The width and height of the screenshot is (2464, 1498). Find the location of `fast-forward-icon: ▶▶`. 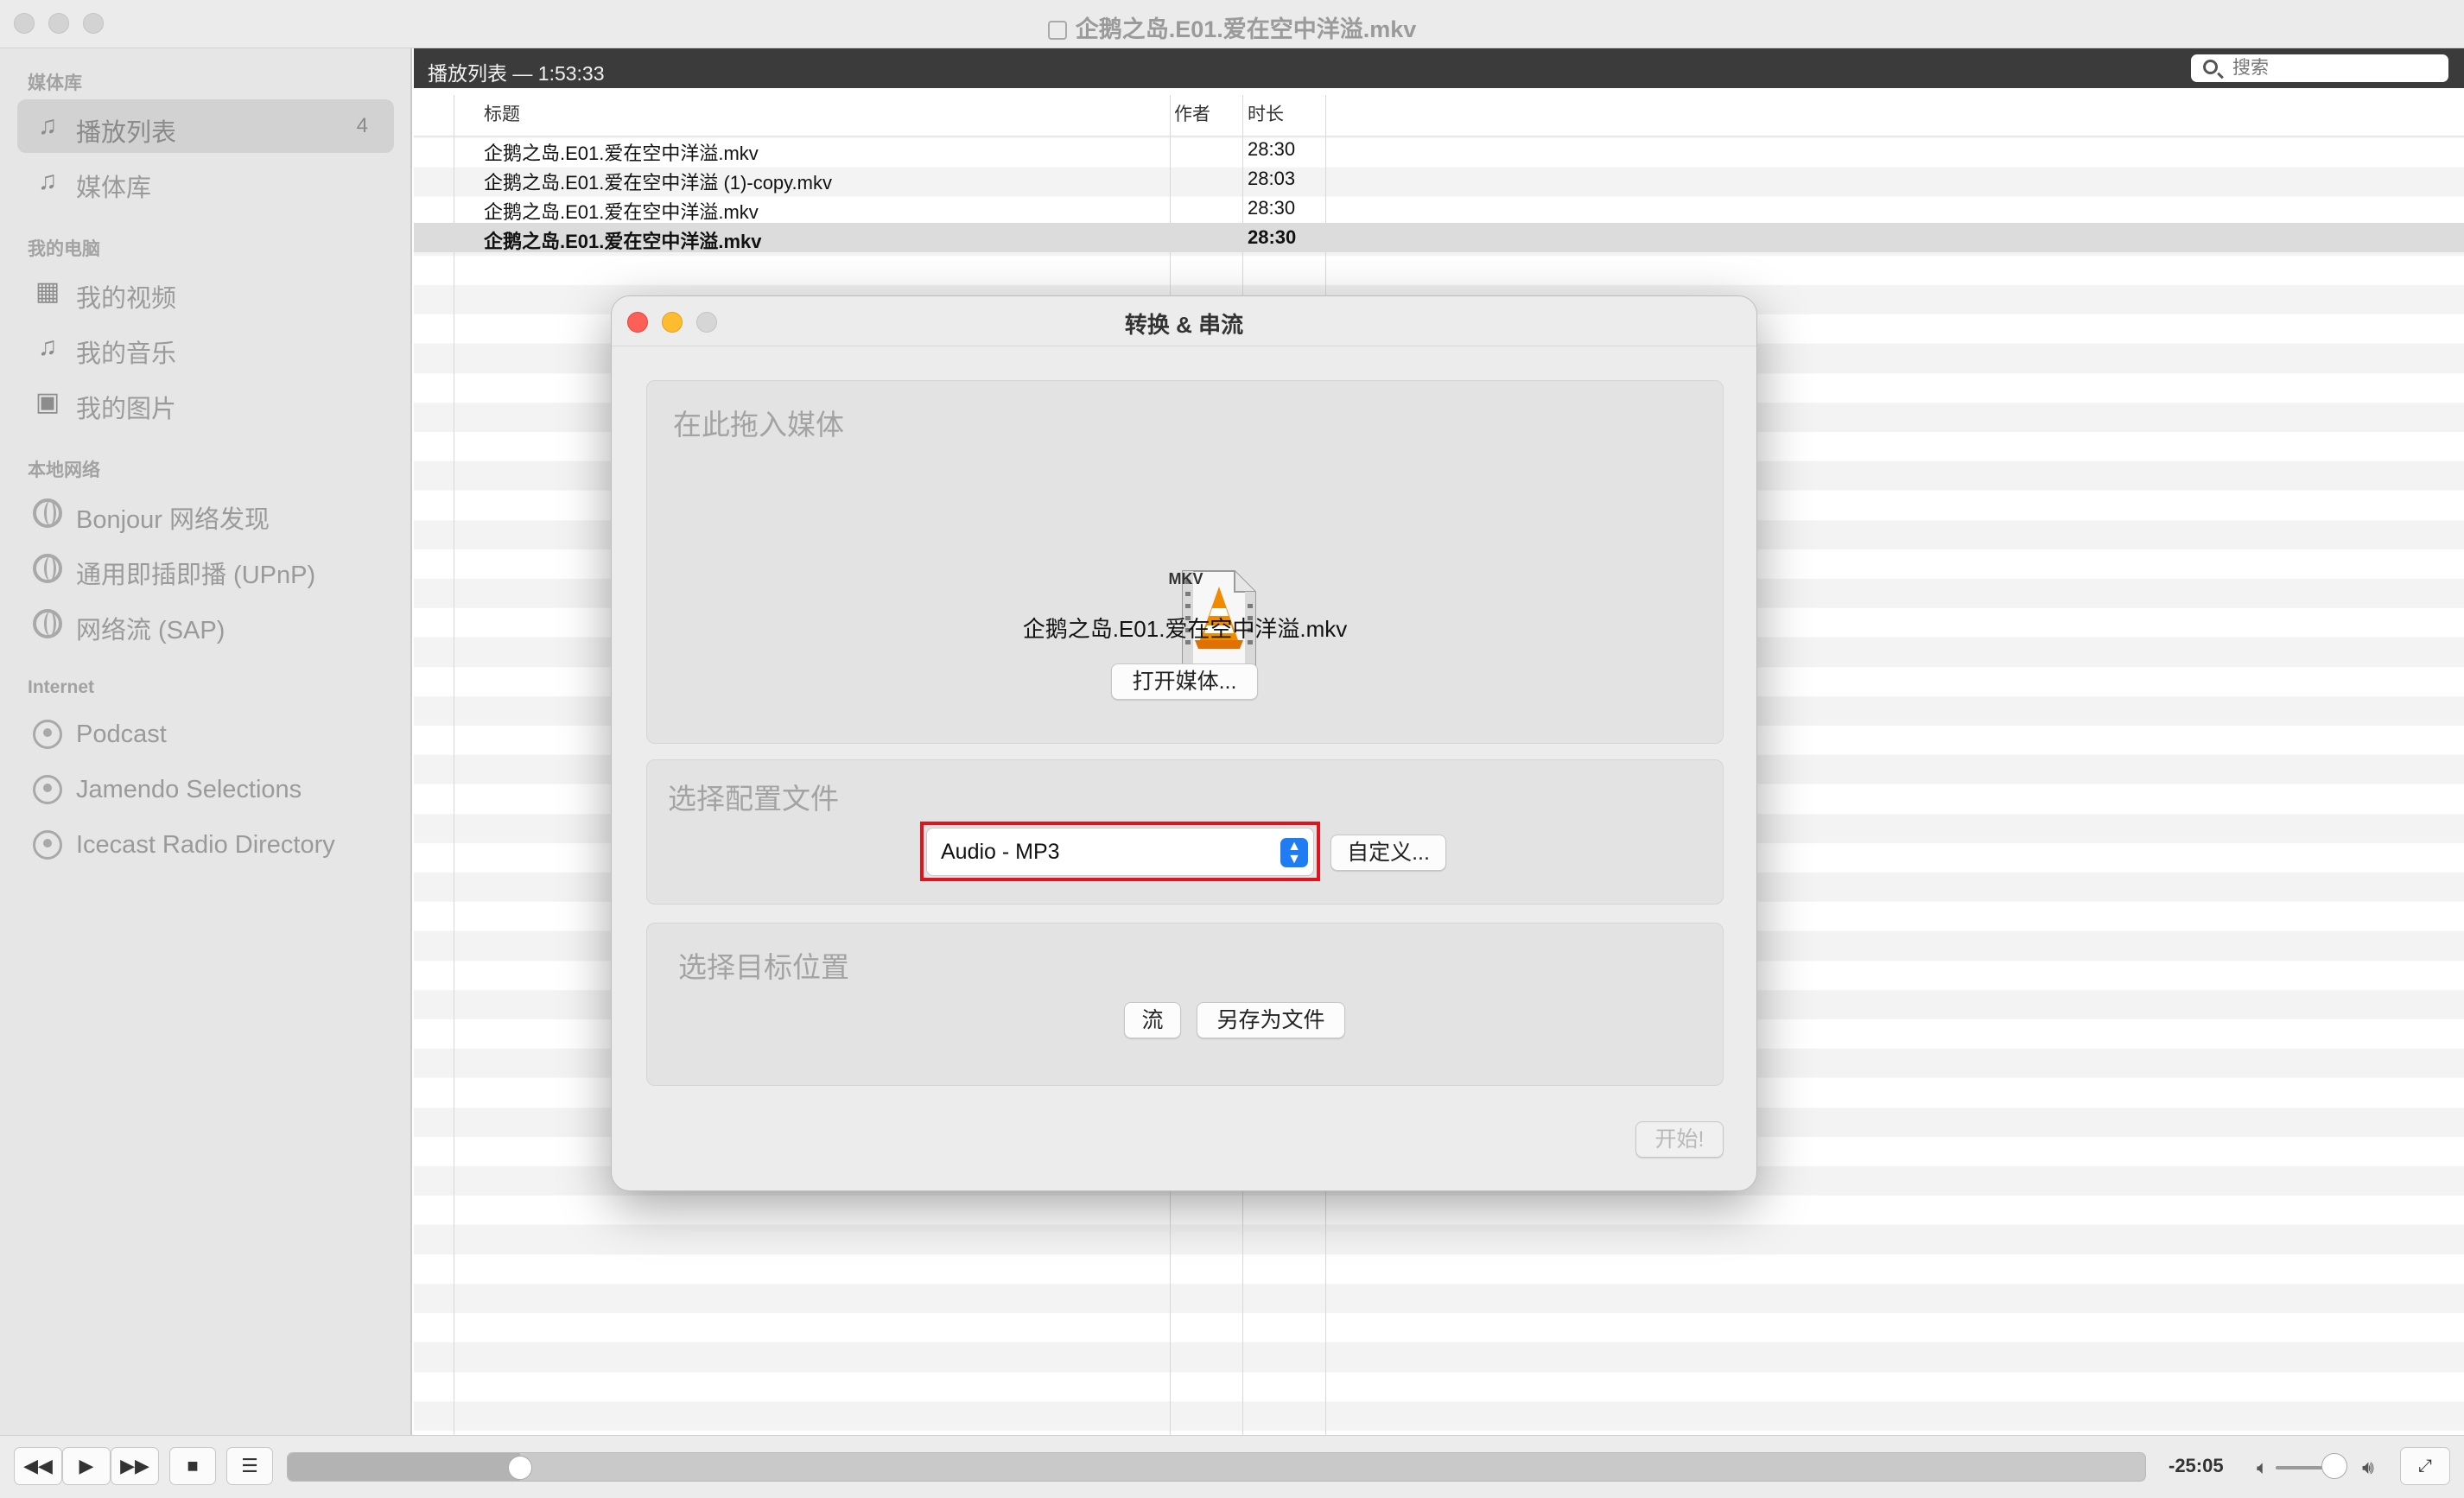

fast-forward-icon: ▶▶ is located at coordinates (134, 1465).